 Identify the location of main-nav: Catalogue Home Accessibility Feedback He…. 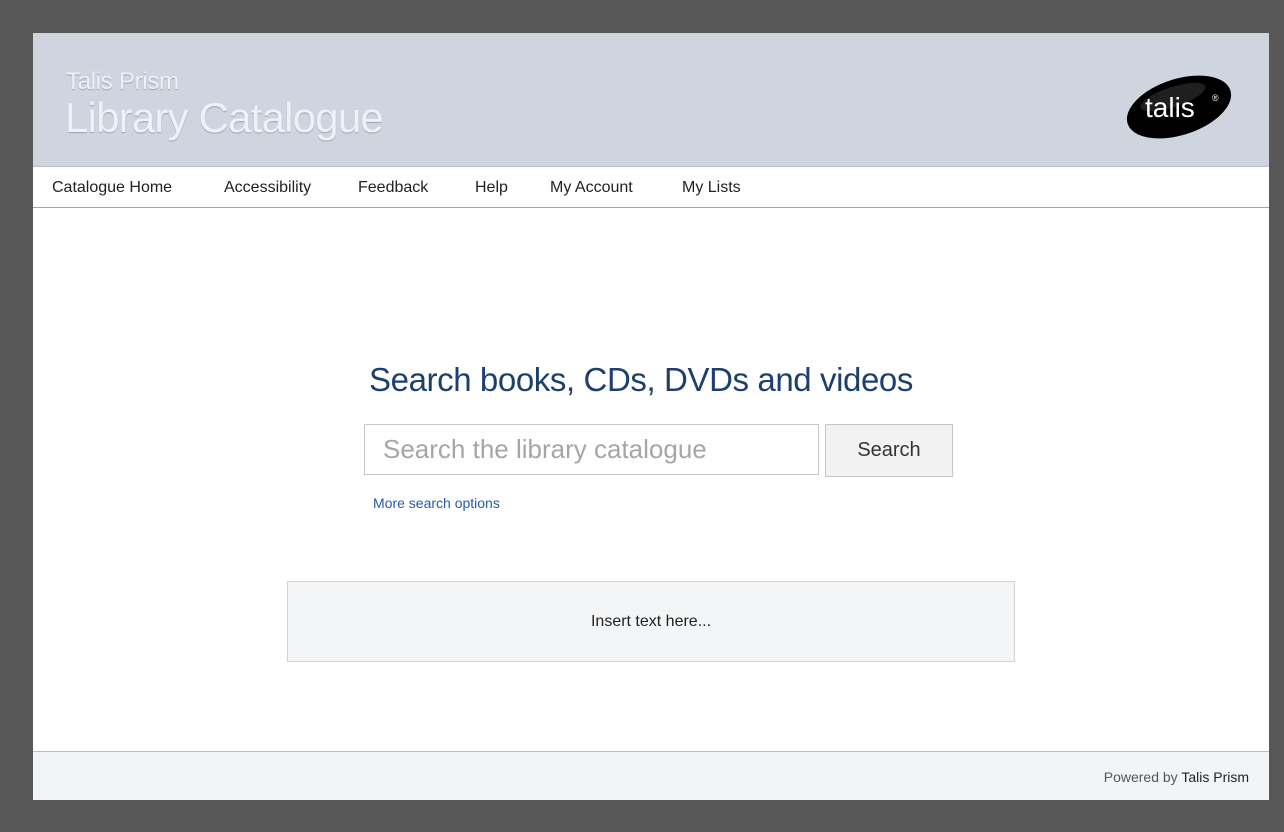
(651, 187).